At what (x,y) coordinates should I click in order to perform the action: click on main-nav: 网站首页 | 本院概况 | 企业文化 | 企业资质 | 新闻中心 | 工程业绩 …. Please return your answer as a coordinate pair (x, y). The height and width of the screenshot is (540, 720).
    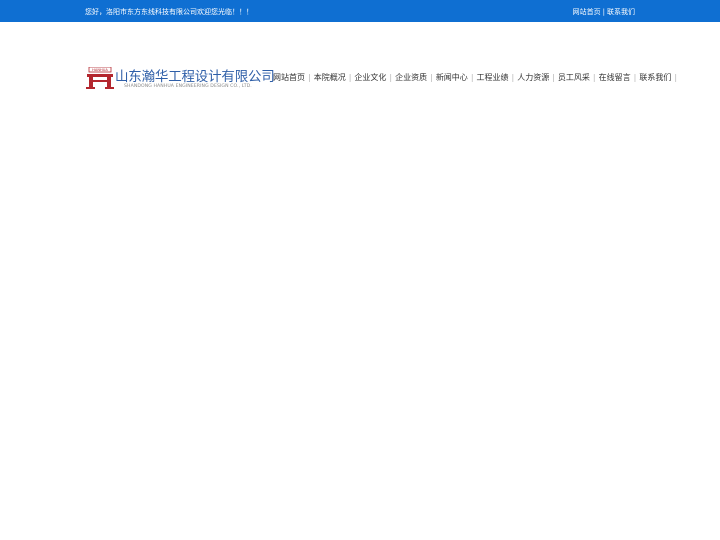
    Looking at the image, I should click on (473, 77).